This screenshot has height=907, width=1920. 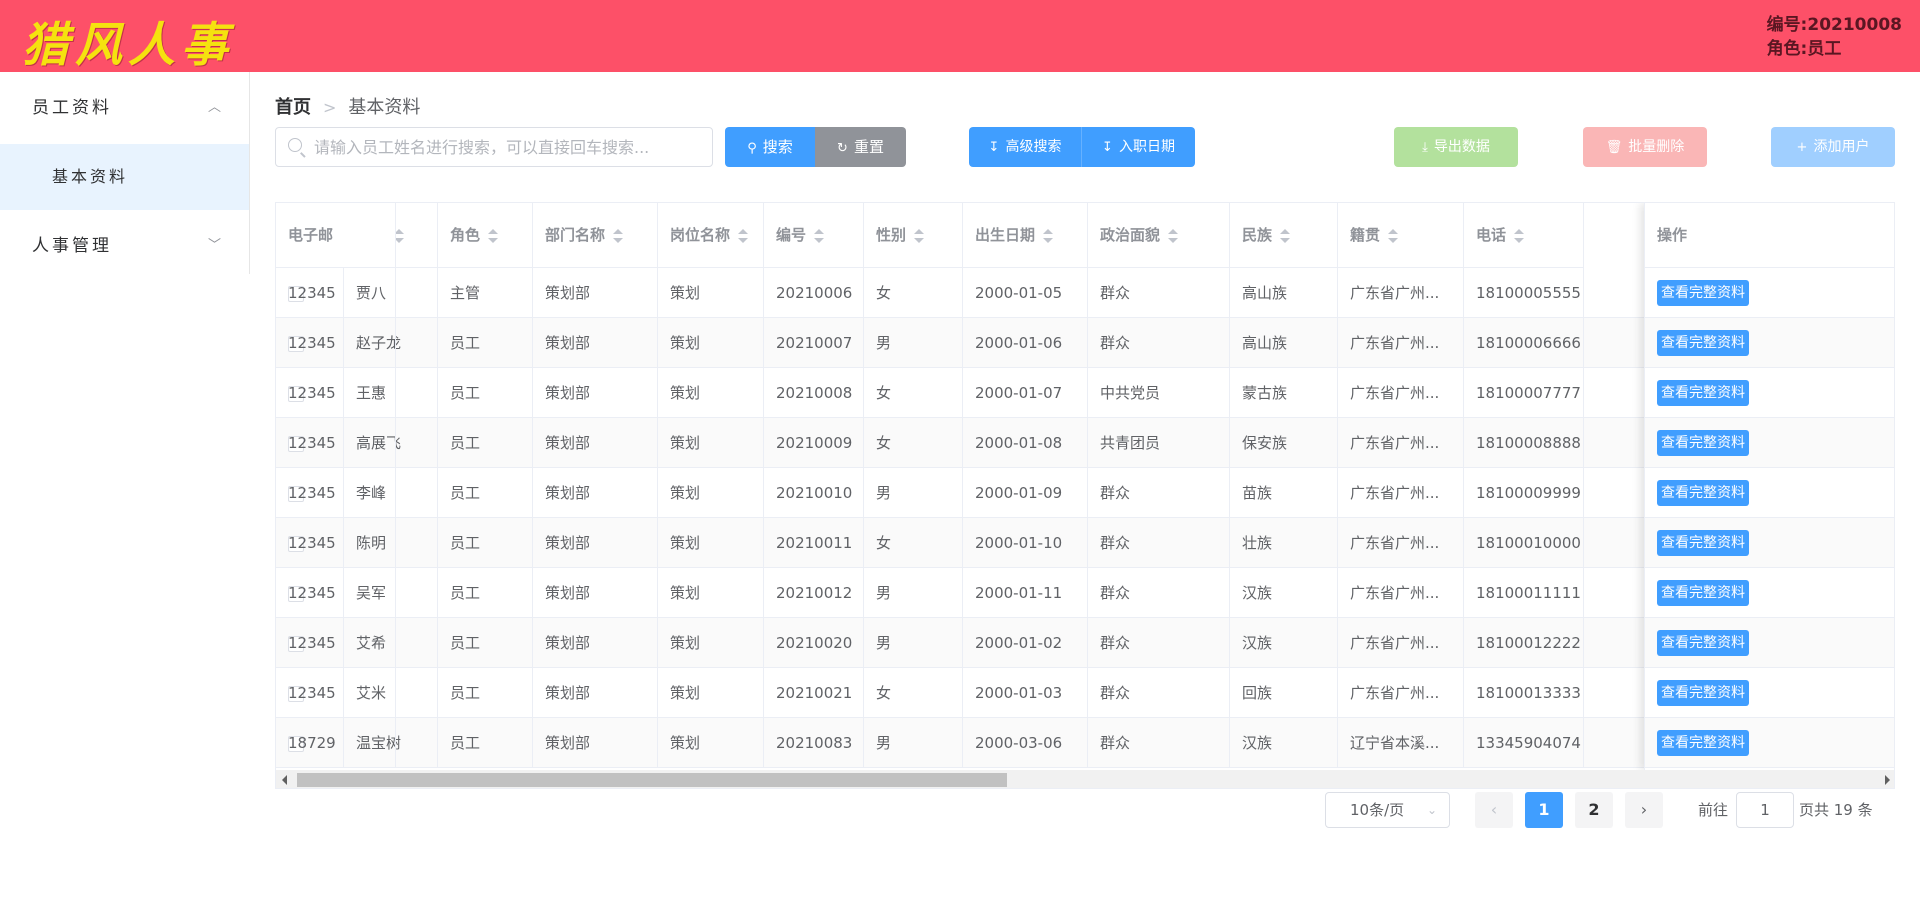 I want to click on cell-employee-id: 20210011, so click(x=814, y=543).